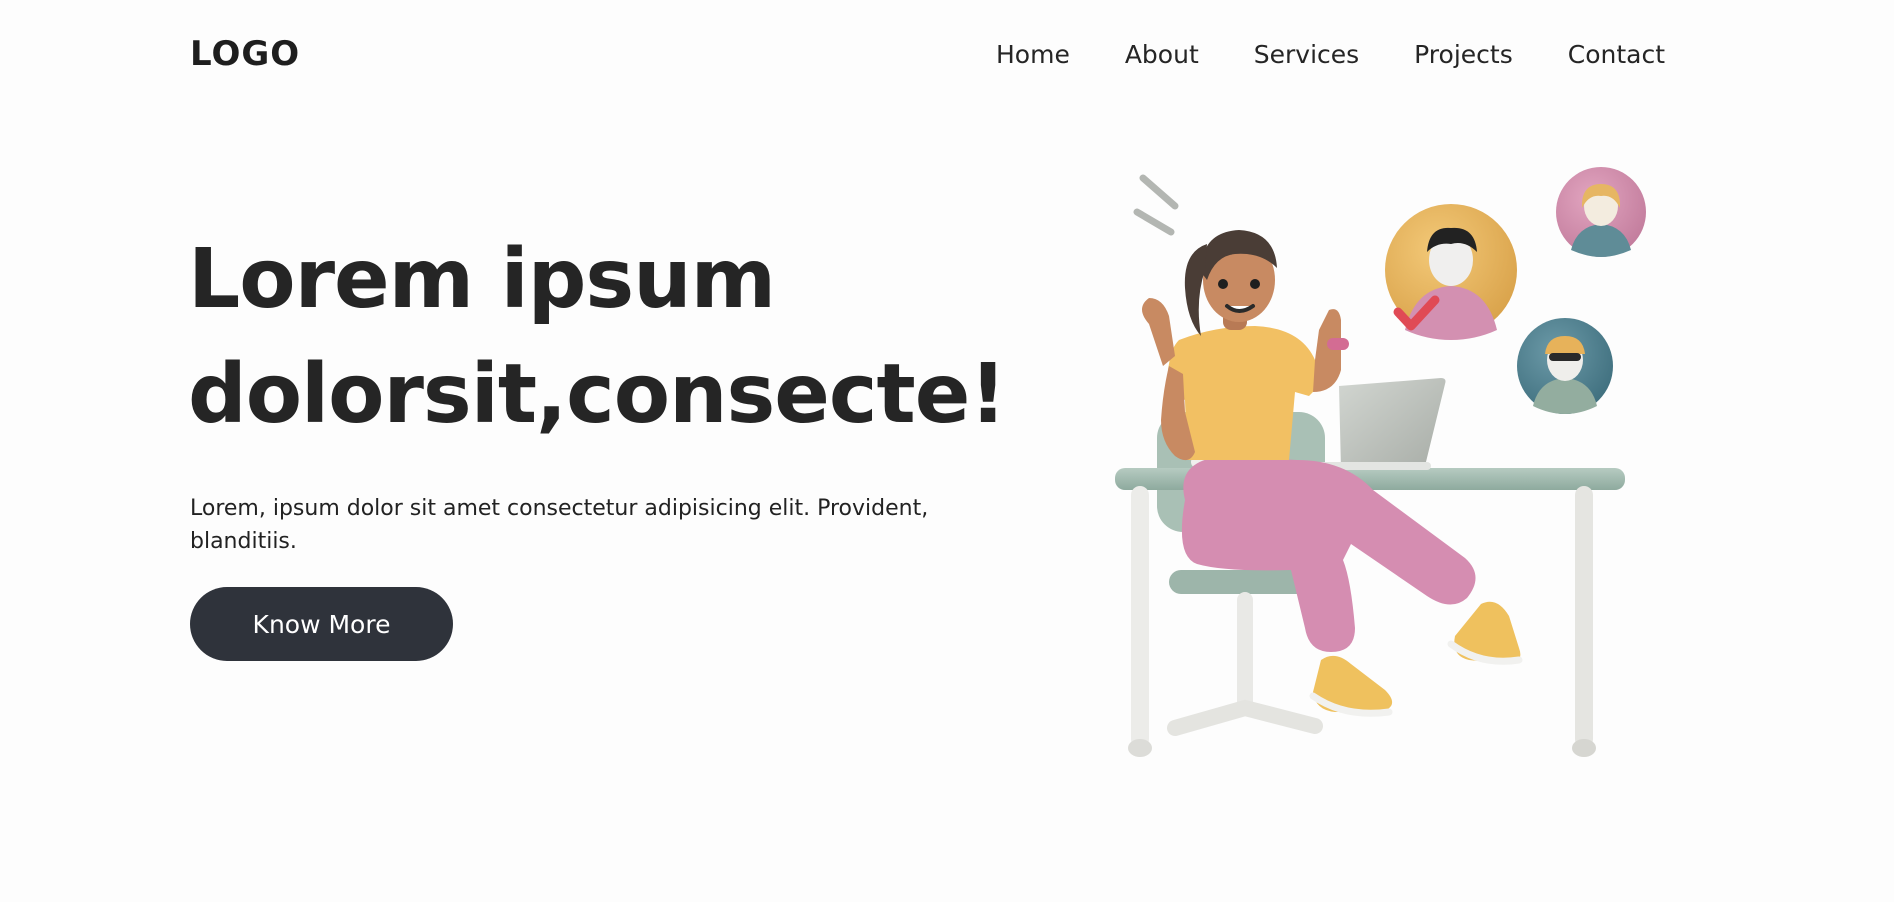 The image size is (1894, 902). I want to click on avatar-selected-icon, so click(1451, 272).